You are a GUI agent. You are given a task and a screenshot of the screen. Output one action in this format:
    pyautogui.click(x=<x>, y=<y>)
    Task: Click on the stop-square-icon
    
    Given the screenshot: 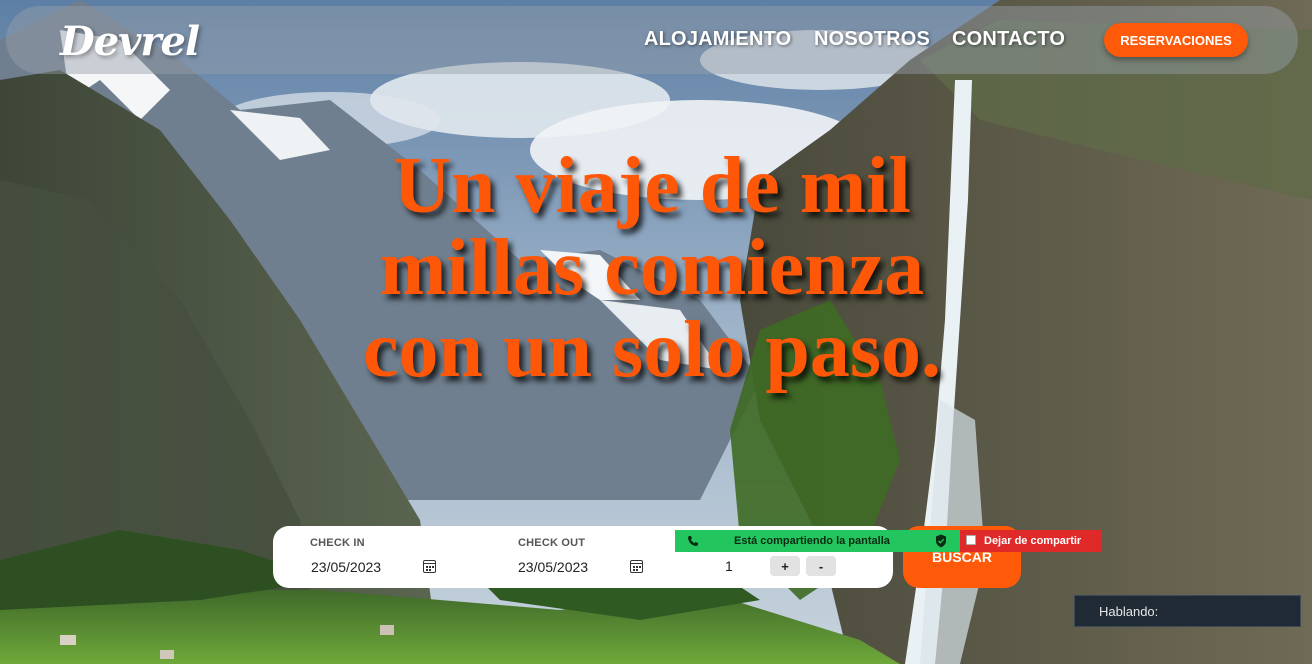 What is the action you would take?
    pyautogui.click(x=971, y=540)
    